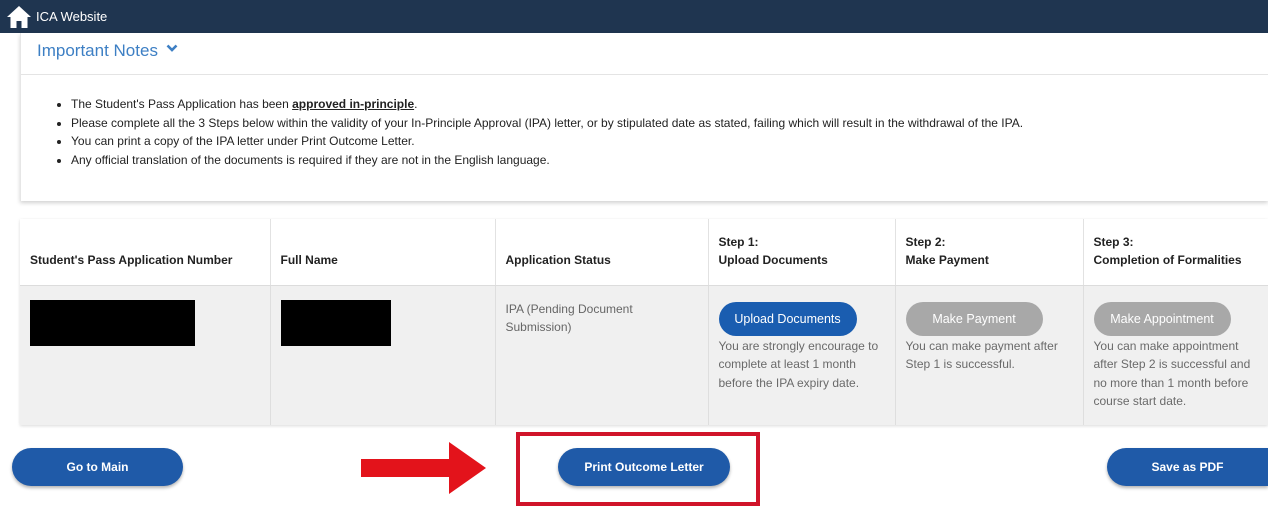 Image resolution: width=1268 pixels, height=508 pixels. What do you see at coordinates (1167, 259) in the screenshot?
I see `step-subtitle: Completion of Formalities` at bounding box center [1167, 259].